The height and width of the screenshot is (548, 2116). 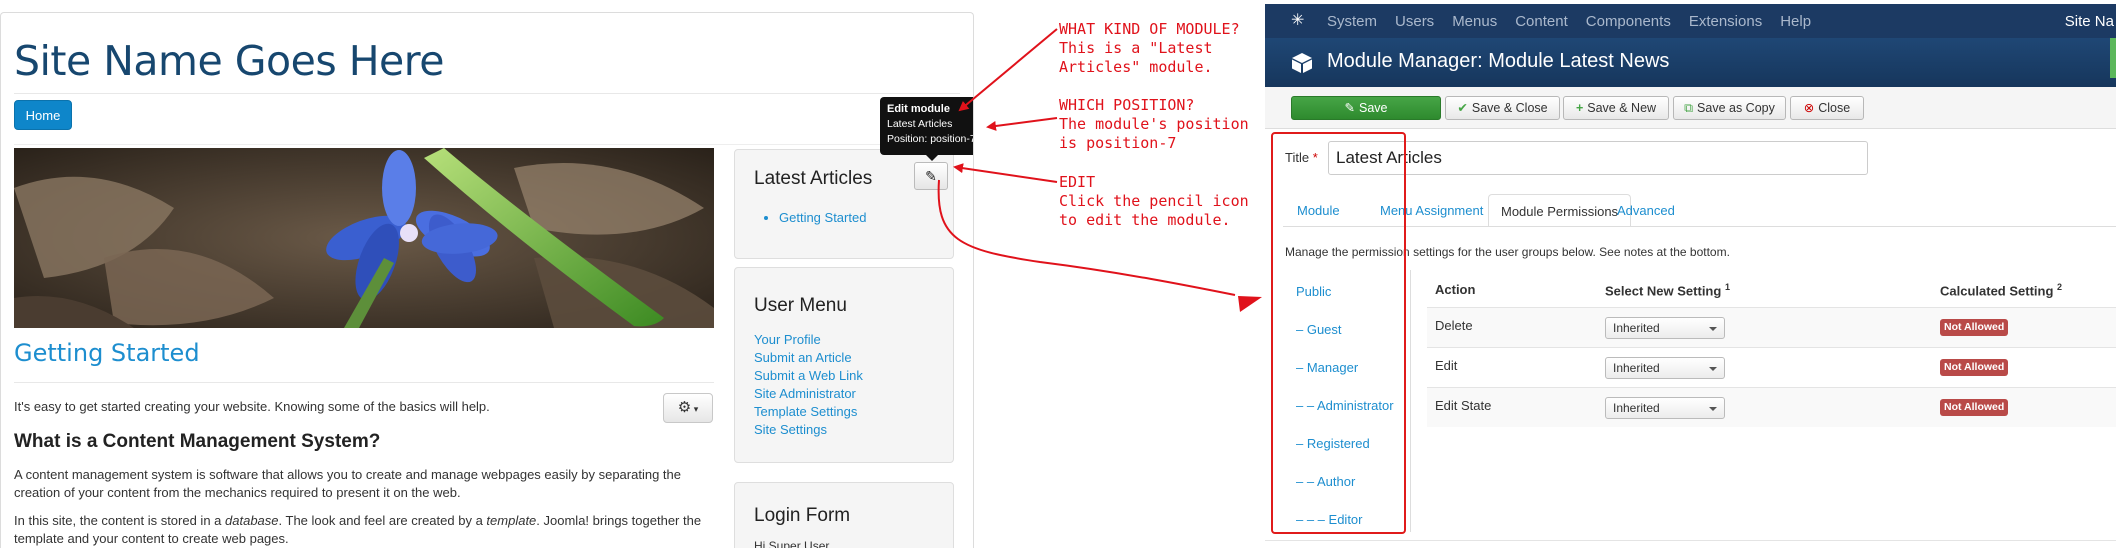 I want to click on save-button: ✎ Save, so click(x=1366, y=108).